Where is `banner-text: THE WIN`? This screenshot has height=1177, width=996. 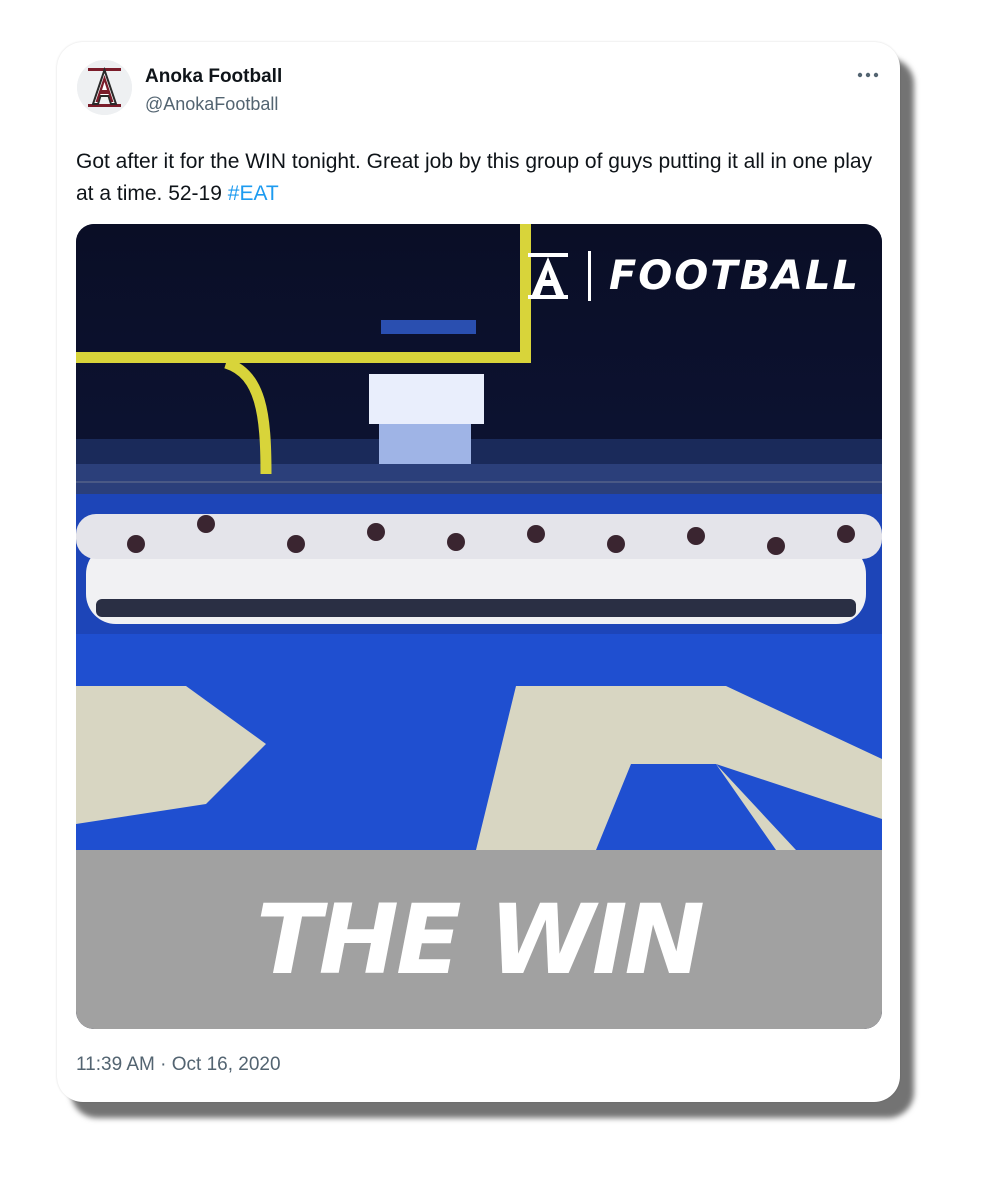
banner-text: THE WIN is located at coordinates (480, 939).